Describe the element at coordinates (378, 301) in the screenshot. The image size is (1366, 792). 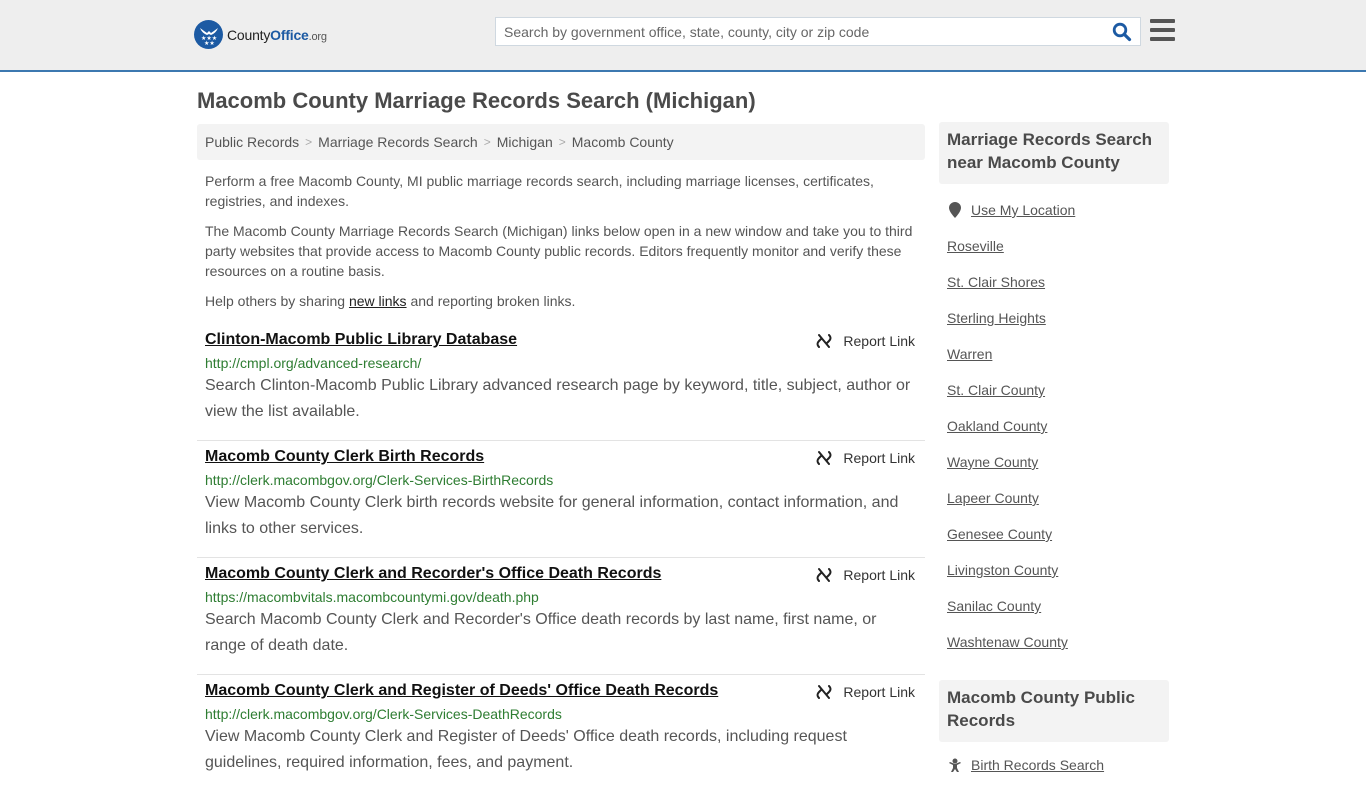
I see `new-links-link: new links` at that location.